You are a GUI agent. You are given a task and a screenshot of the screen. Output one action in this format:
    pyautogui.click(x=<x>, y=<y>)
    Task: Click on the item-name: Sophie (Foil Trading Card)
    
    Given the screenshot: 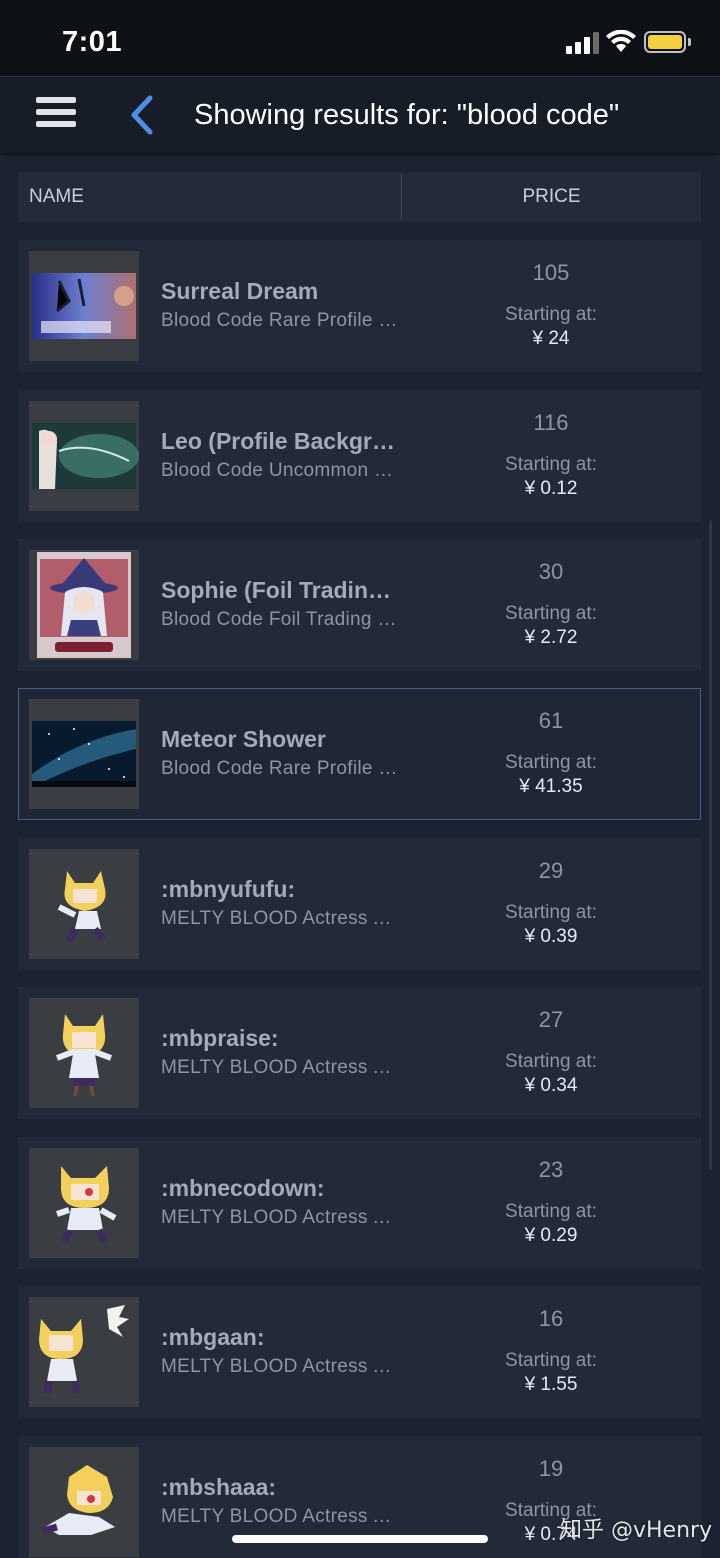 What is the action you would take?
    pyautogui.click(x=281, y=590)
    